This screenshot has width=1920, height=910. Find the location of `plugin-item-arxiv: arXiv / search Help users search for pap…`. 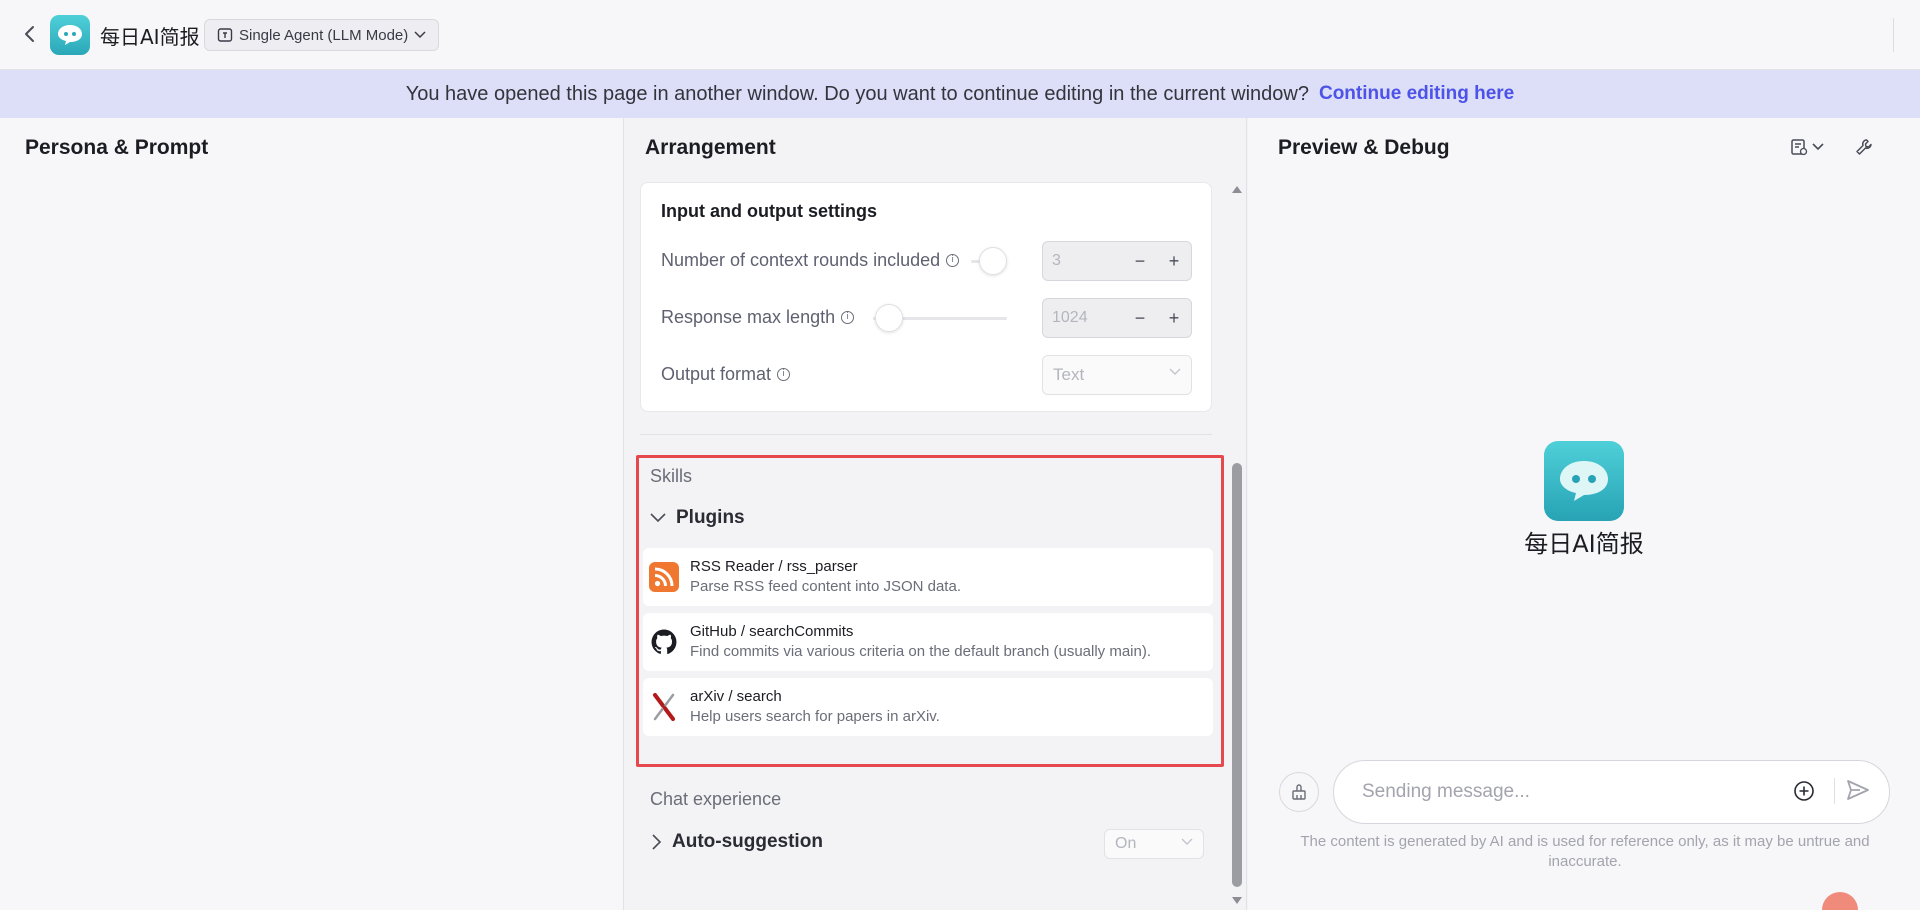

plugin-item-arxiv: arXiv / search Help users search for pap… is located at coordinates (928, 707).